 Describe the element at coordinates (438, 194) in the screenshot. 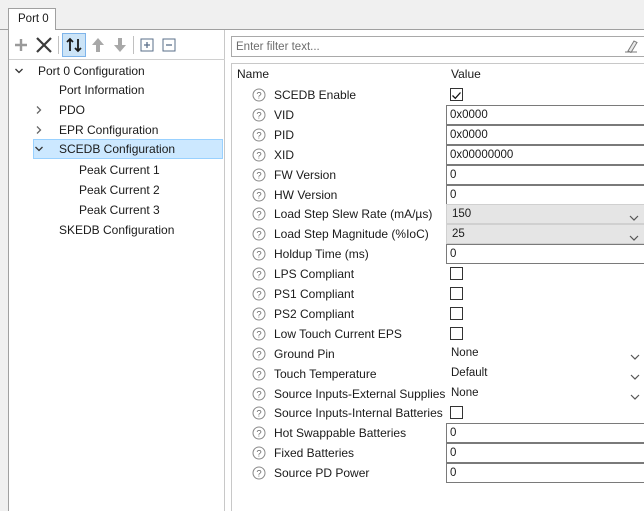

I see `property-row: ? HW Version 0` at that location.